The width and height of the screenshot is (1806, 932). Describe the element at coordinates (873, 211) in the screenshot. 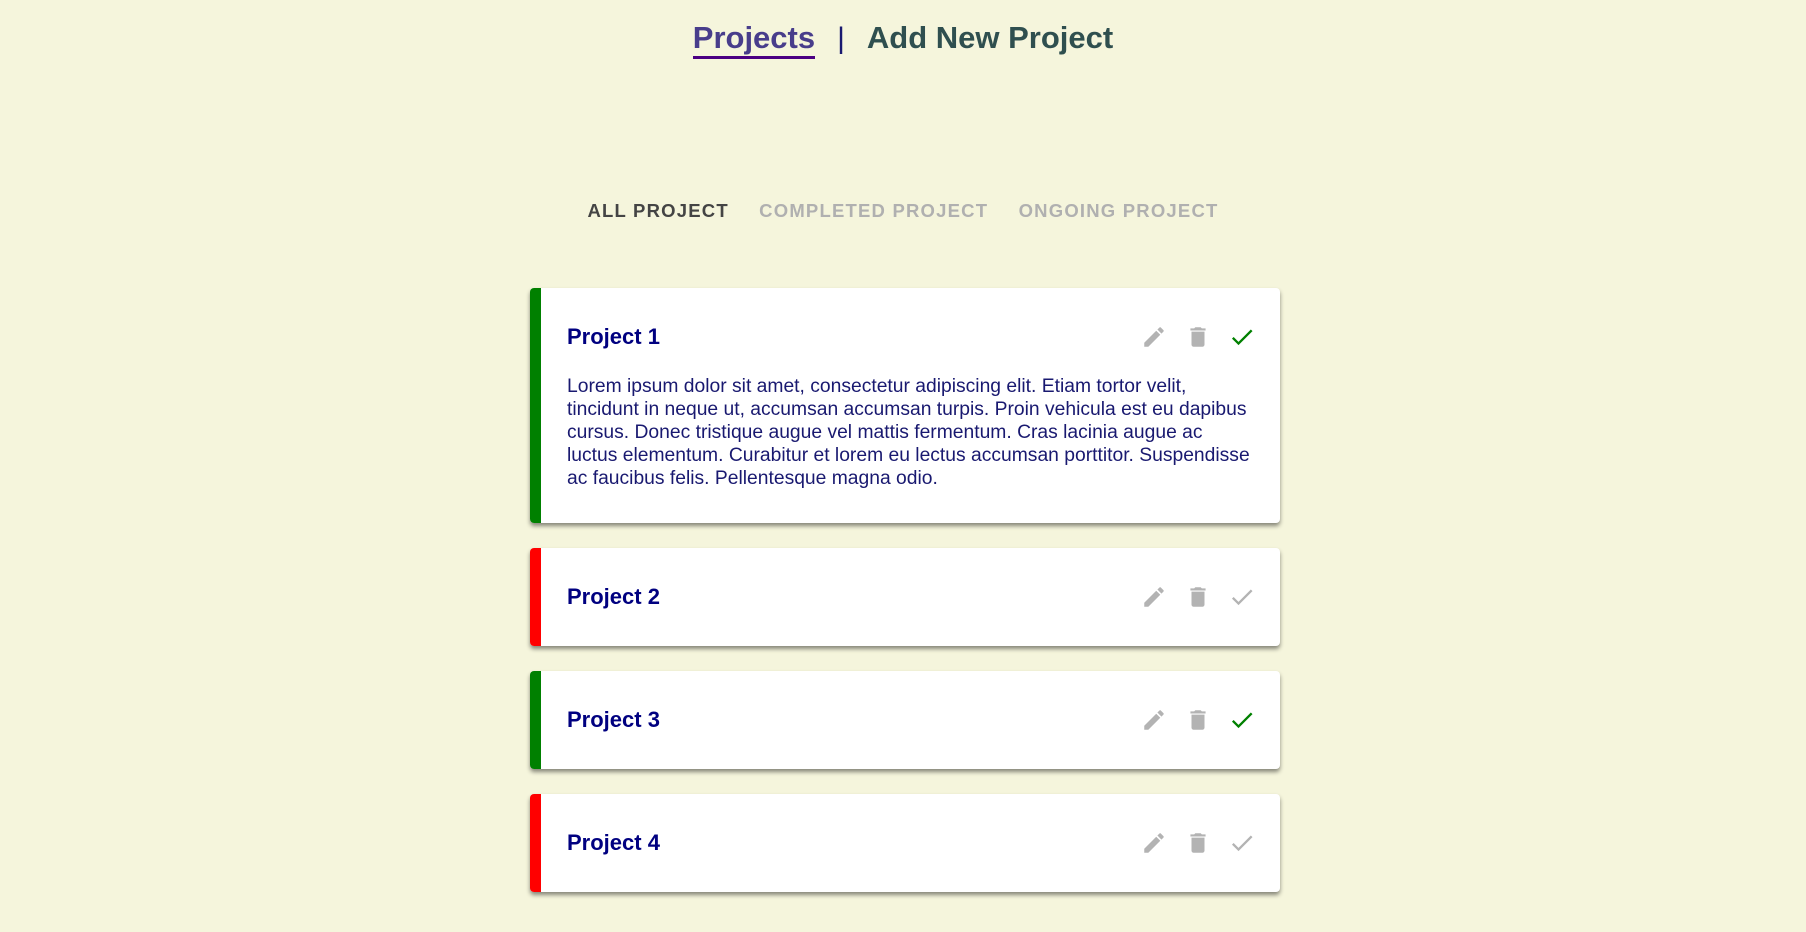

I see `filter-completed-projects: COMPLETED PROJECT` at that location.